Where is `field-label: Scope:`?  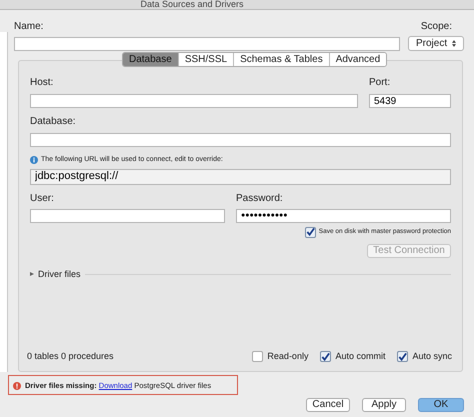
field-label: Scope: is located at coordinates (436, 27).